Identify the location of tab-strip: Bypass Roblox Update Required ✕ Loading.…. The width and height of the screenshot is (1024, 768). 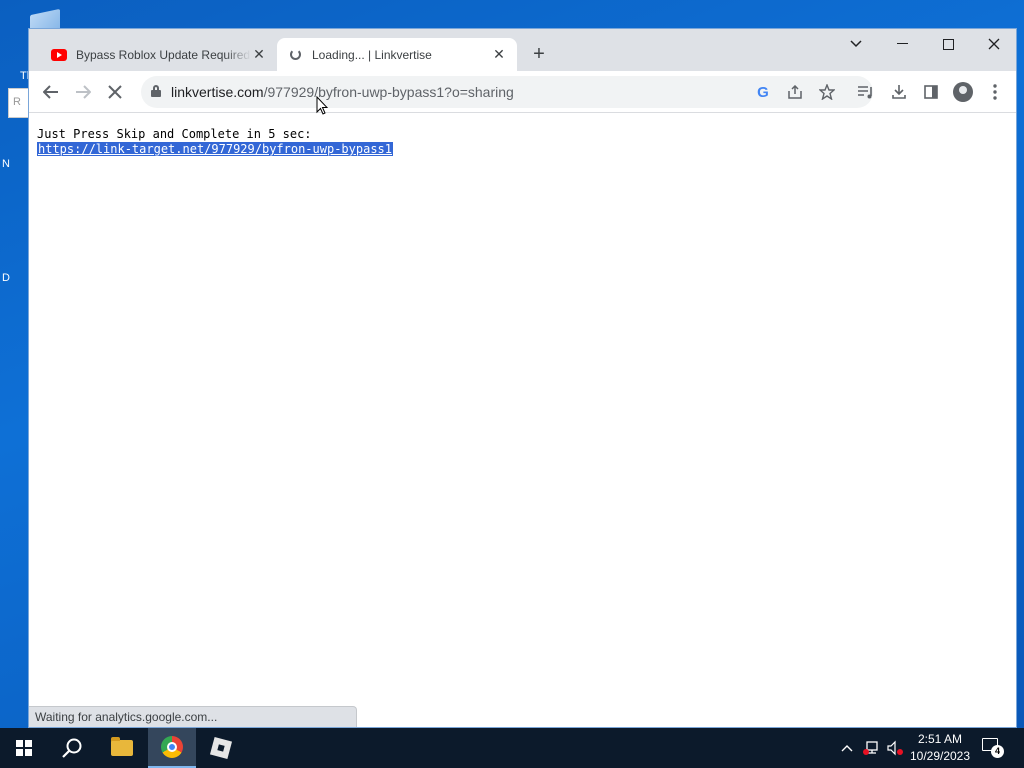
(522, 50).